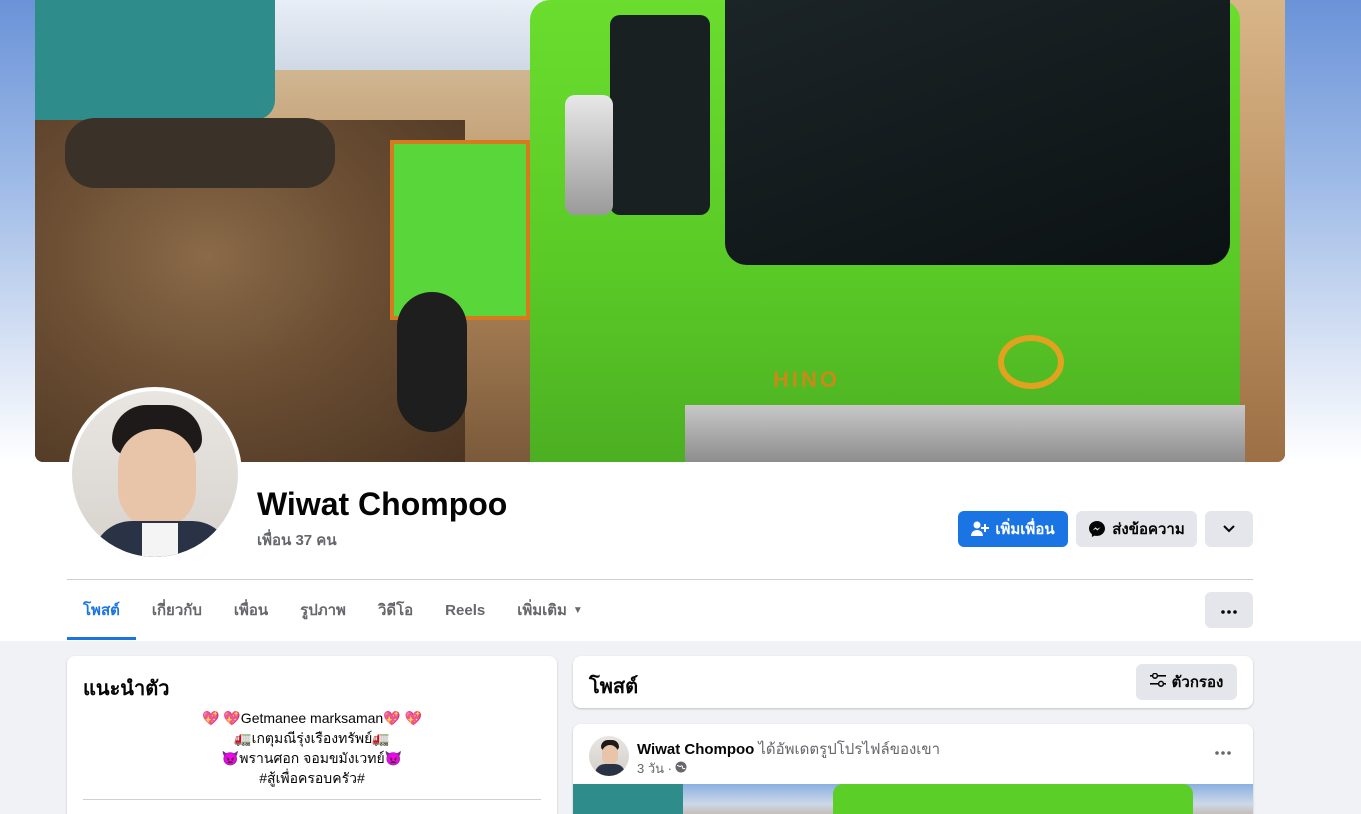 The image size is (1361, 814). I want to click on tab-posts: โพสต์, so click(101, 610).